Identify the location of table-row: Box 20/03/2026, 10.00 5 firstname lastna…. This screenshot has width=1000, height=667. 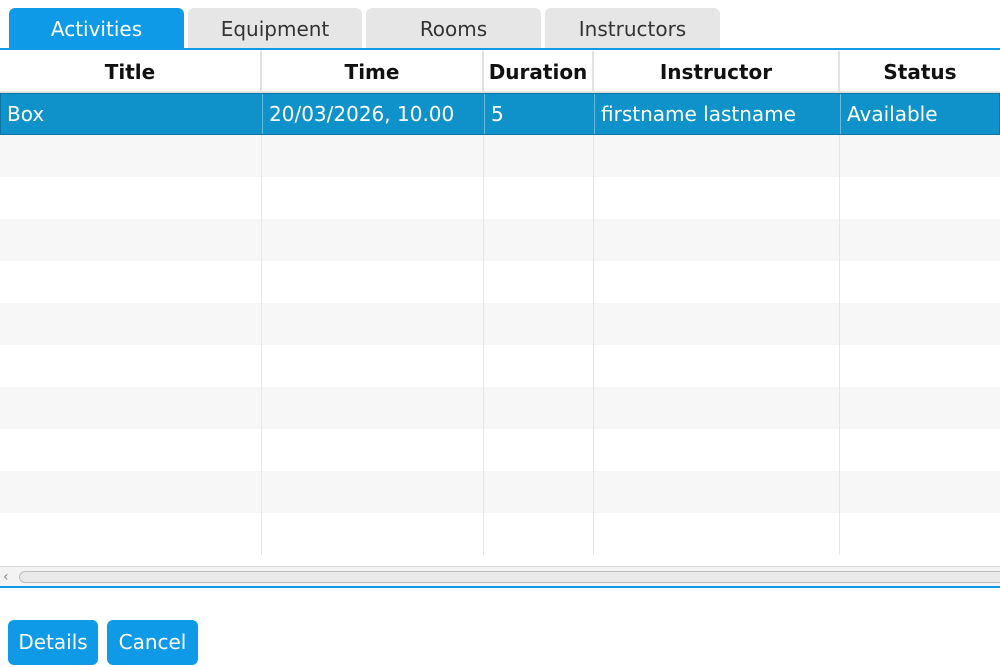
(500, 114).